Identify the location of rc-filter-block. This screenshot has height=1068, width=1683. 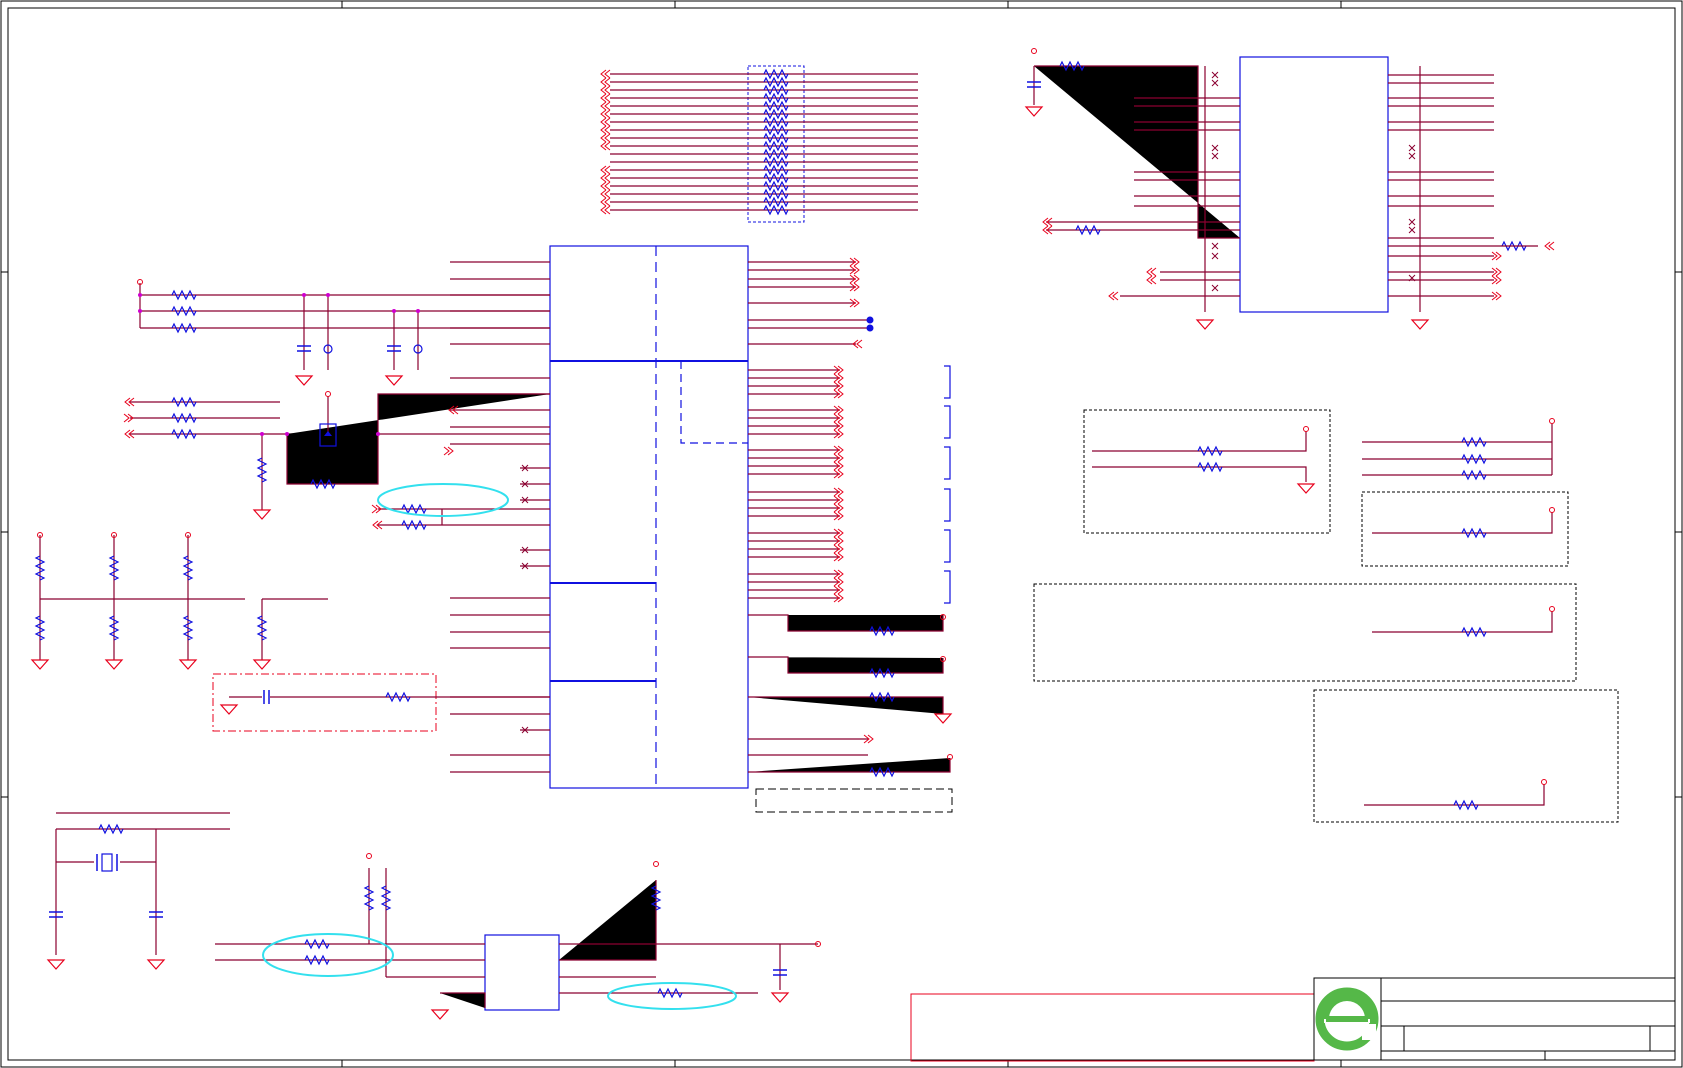
(381, 702).